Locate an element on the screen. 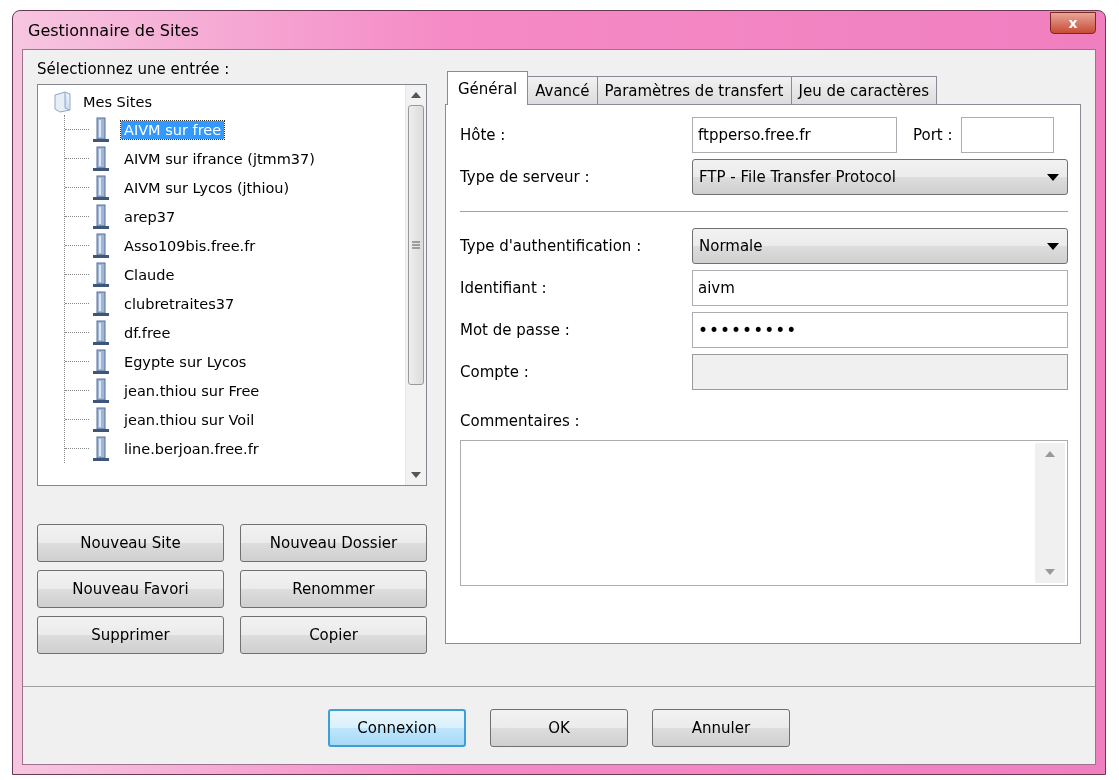 This screenshot has width=1119, height=780. field-label: Port : is located at coordinates (933, 135).